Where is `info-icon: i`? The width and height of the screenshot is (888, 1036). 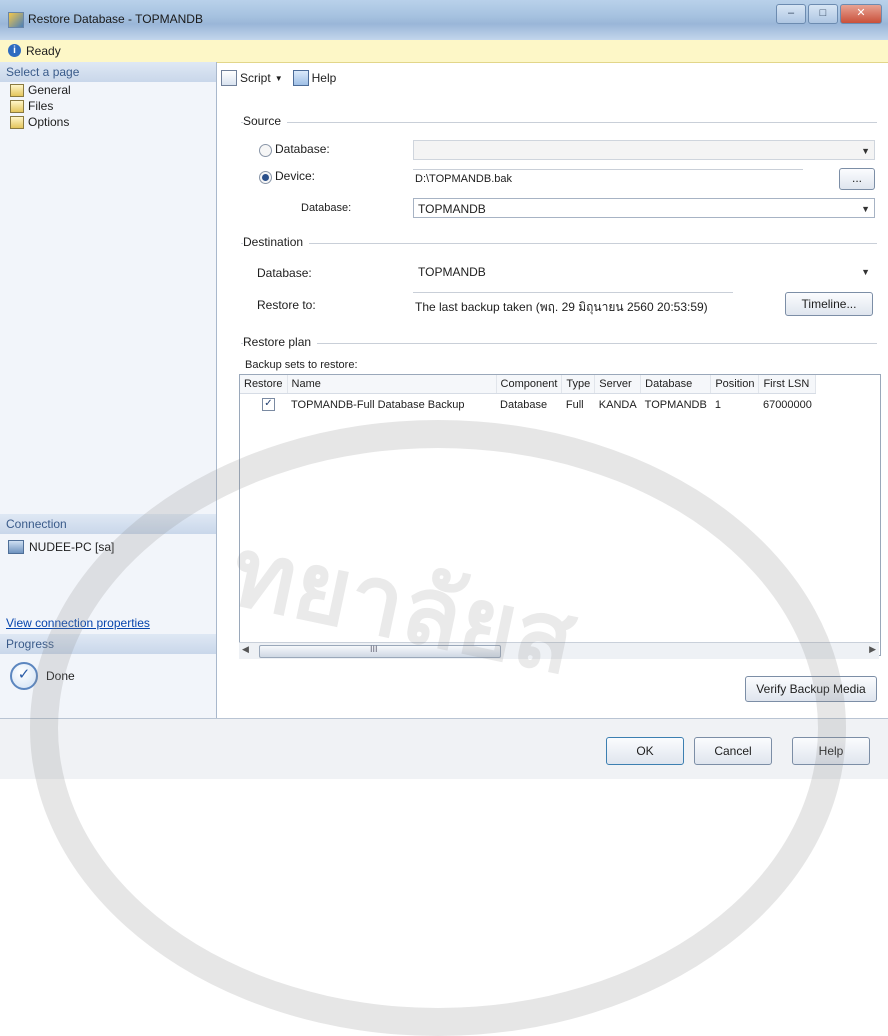 info-icon: i is located at coordinates (14, 50).